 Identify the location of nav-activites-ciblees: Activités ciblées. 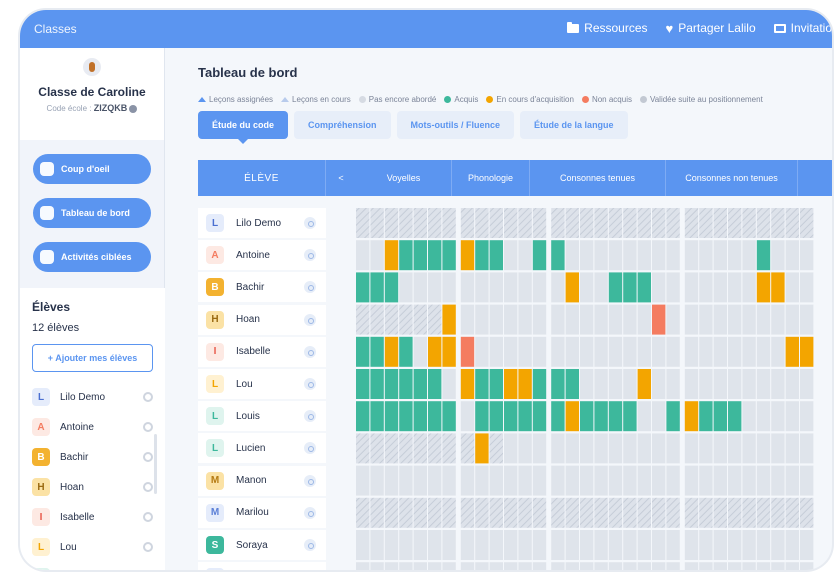
(92, 257).